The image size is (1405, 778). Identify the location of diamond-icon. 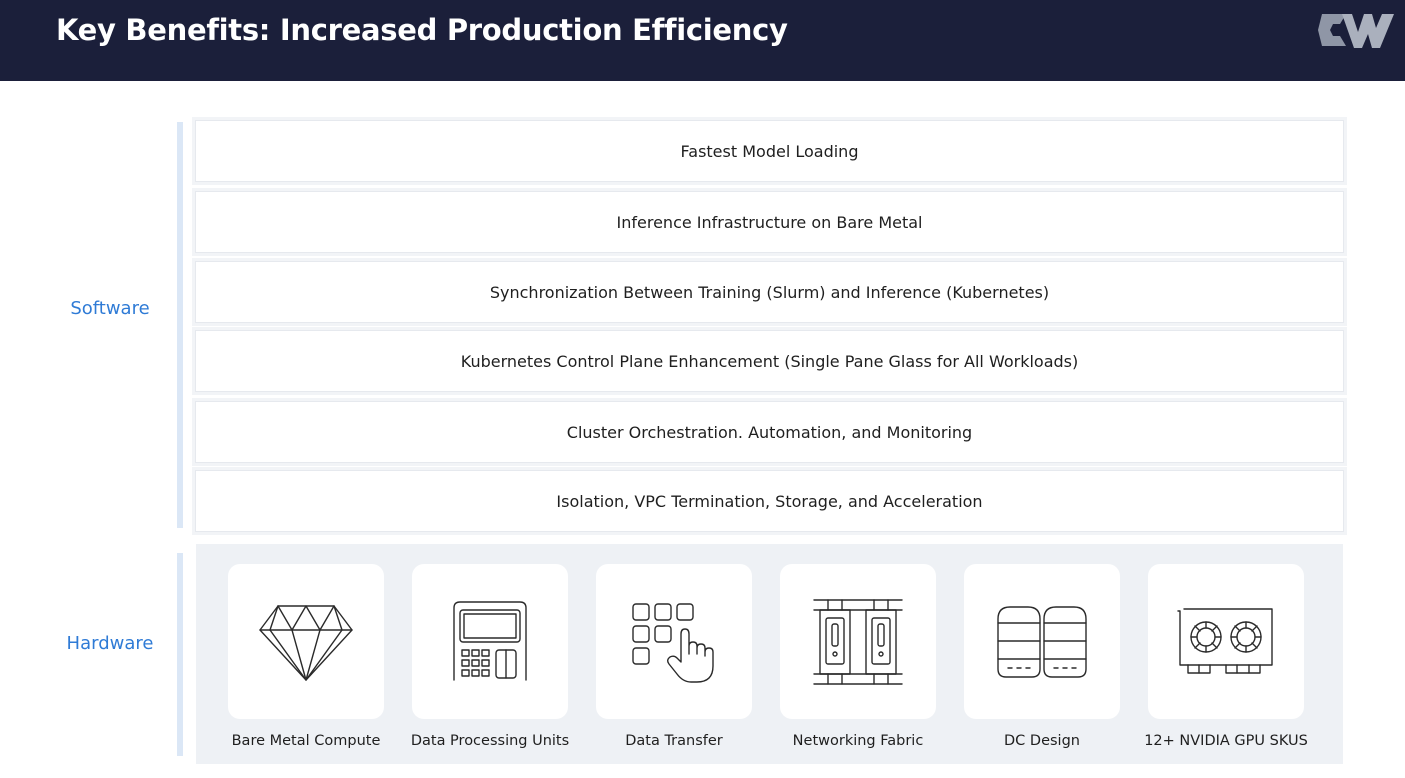
(306, 642).